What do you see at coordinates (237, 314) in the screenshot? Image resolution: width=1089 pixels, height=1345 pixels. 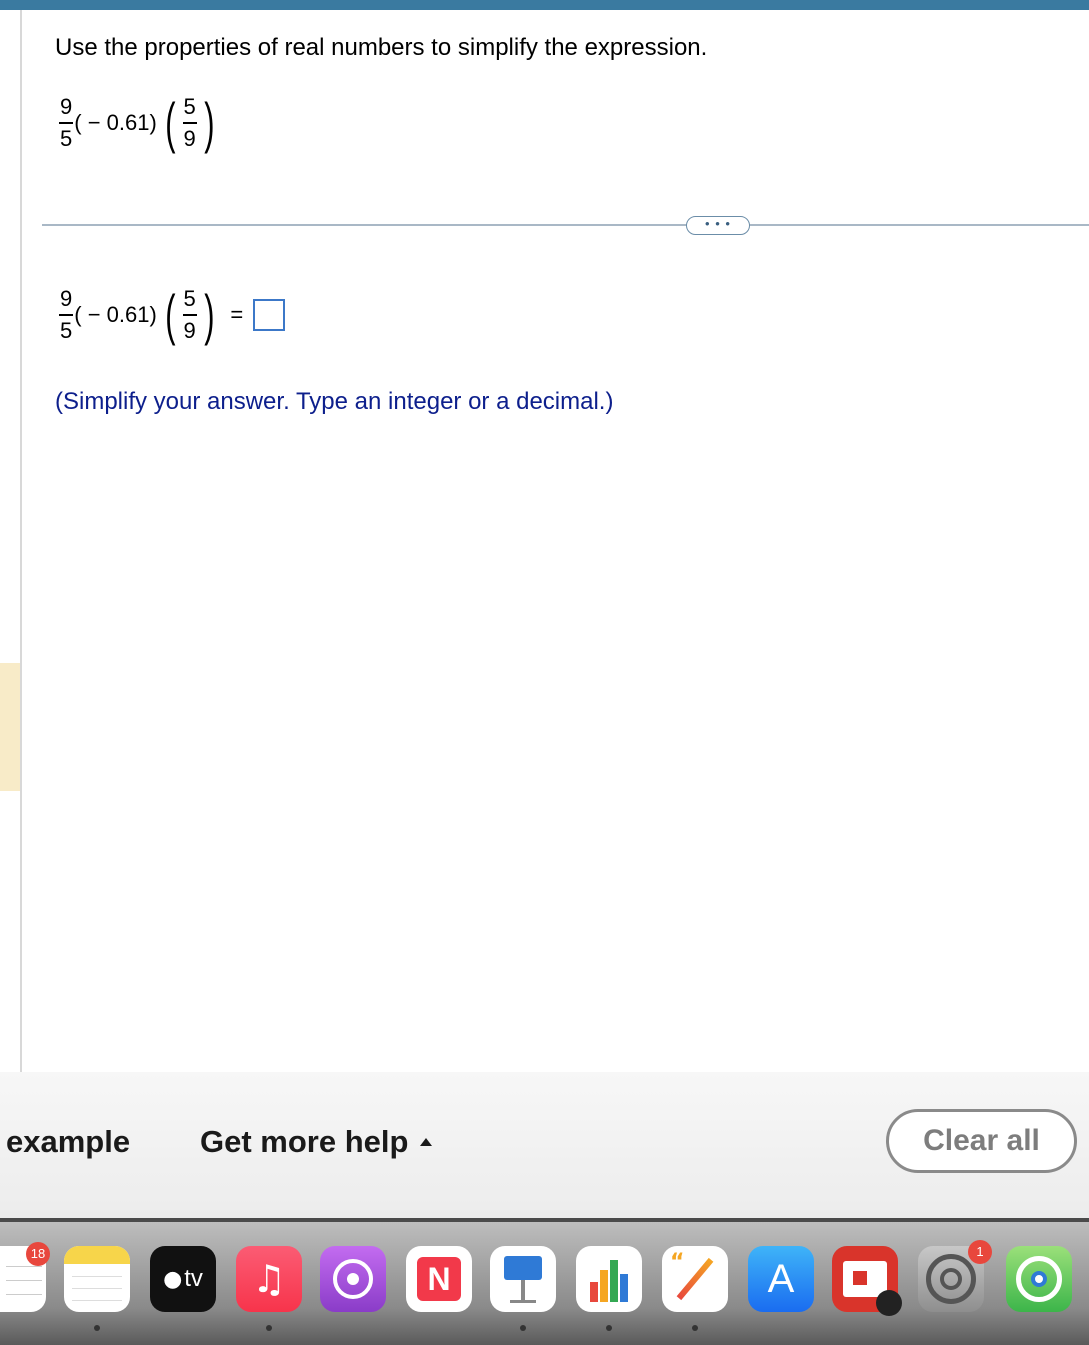 I see `equals-sign: =` at bounding box center [237, 314].